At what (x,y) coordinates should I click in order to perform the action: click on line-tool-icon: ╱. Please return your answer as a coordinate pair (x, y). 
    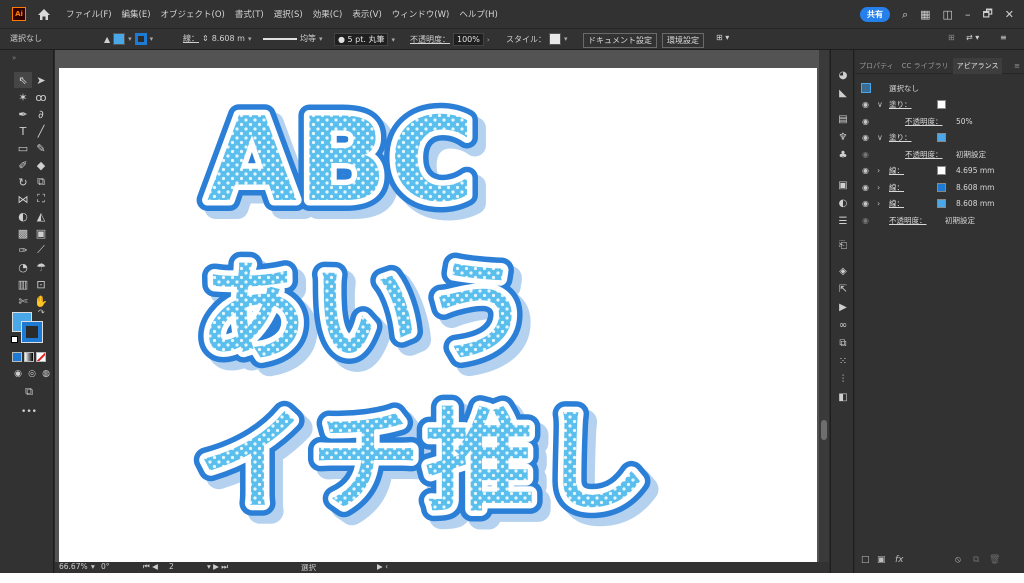
    Looking at the image, I should click on (41, 131).